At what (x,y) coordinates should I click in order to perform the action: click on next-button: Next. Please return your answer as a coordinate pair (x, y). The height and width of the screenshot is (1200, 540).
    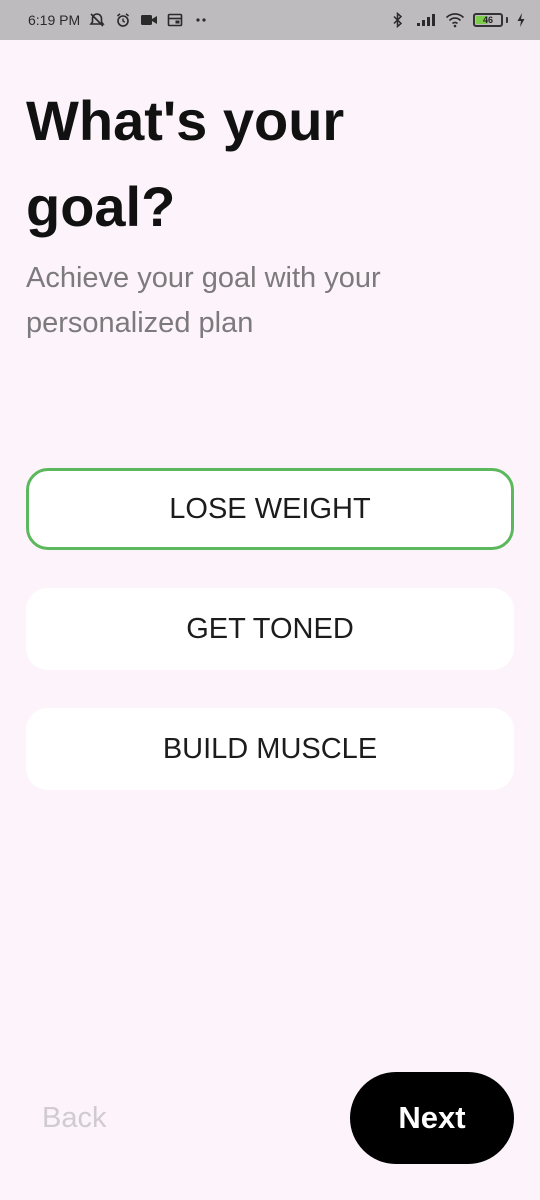
    Looking at the image, I should click on (432, 1118).